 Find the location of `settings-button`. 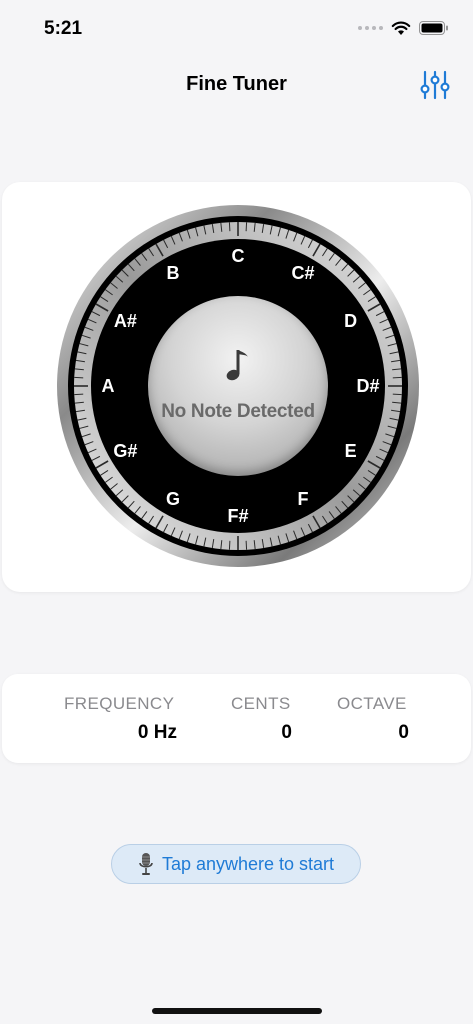

settings-button is located at coordinates (435, 85).